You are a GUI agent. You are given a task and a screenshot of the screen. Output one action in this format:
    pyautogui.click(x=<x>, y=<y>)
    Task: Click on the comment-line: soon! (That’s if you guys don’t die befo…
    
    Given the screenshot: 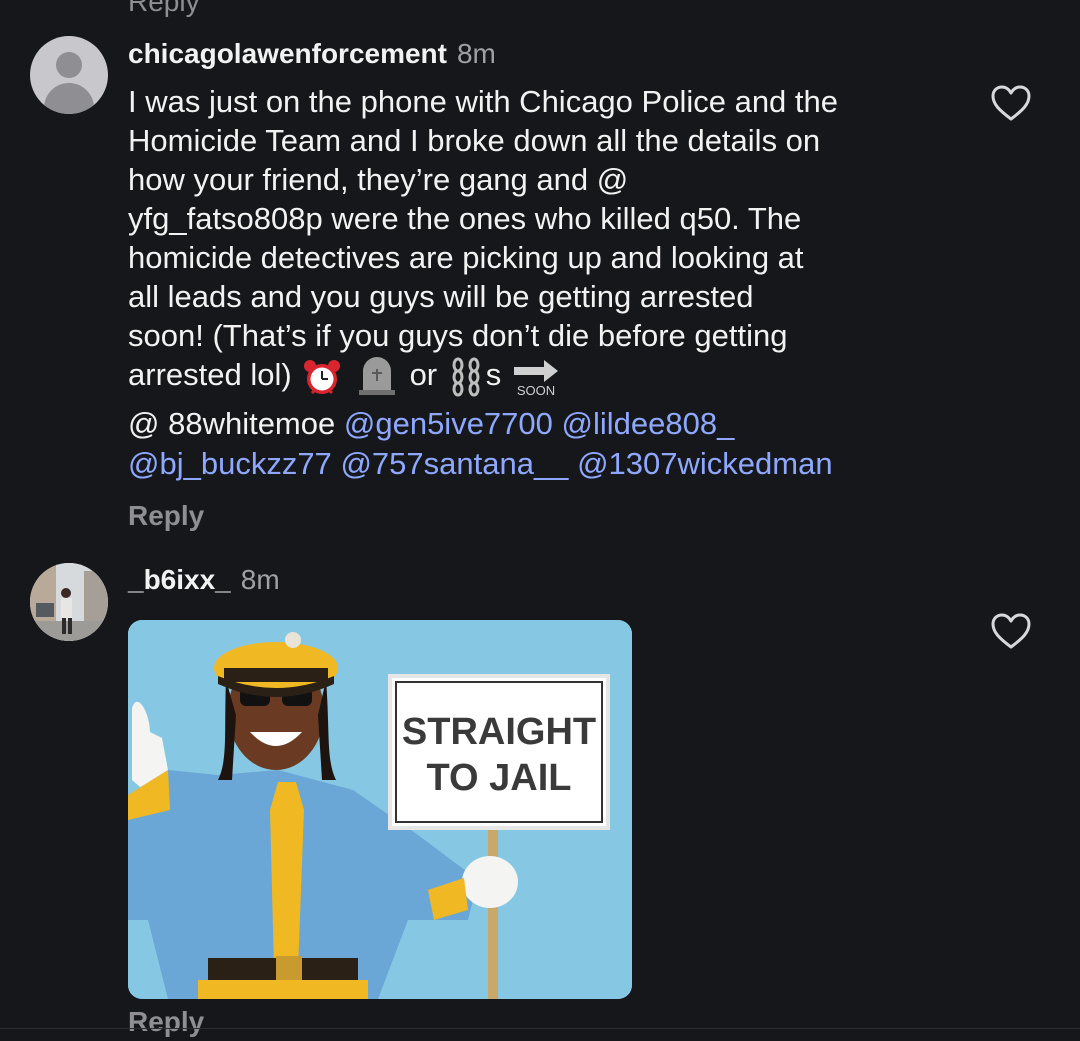 What is the action you would take?
    pyautogui.click(x=458, y=335)
    